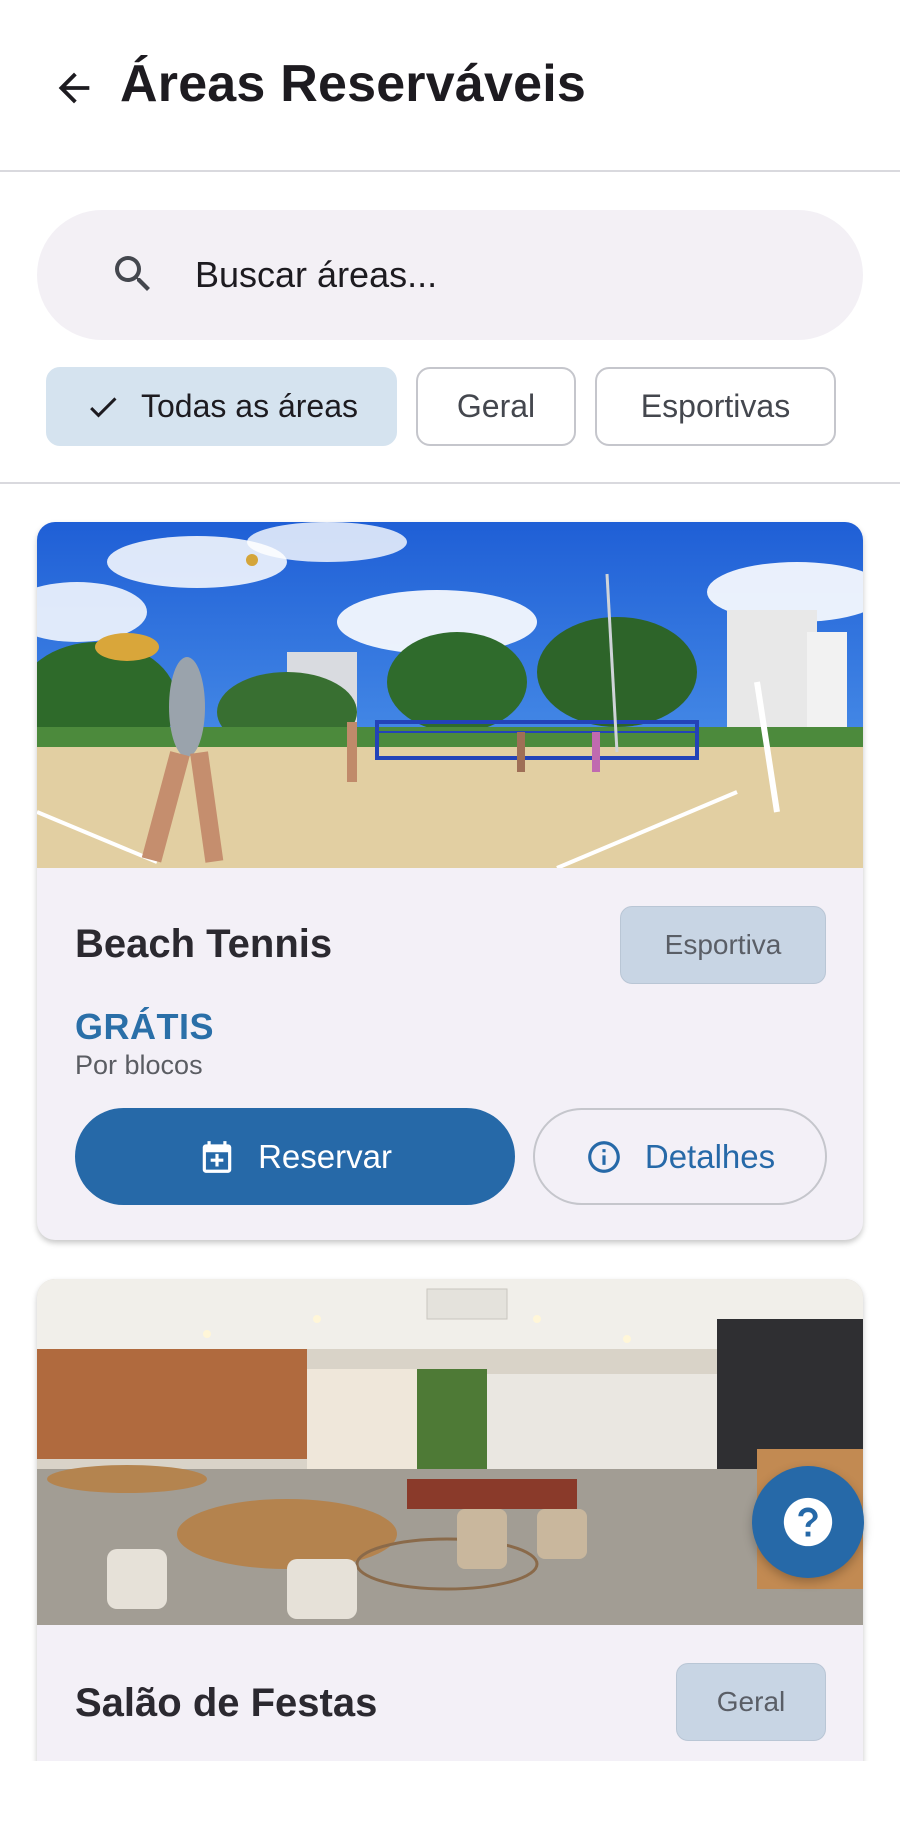 The height and width of the screenshot is (1839, 900). What do you see at coordinates (132, 273) in the screenshot?
I see `search-icon` at bounding box center [132, 273].